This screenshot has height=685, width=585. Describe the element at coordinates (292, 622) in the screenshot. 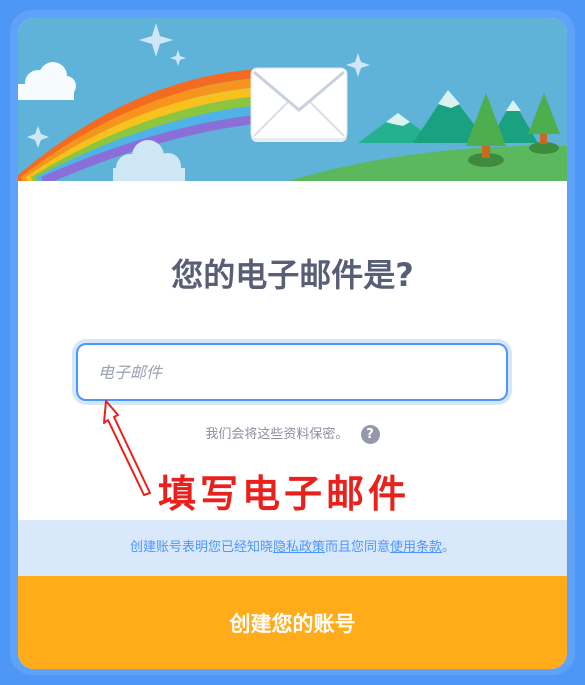

I see `create-account-button: 创建您的账号` at that location.